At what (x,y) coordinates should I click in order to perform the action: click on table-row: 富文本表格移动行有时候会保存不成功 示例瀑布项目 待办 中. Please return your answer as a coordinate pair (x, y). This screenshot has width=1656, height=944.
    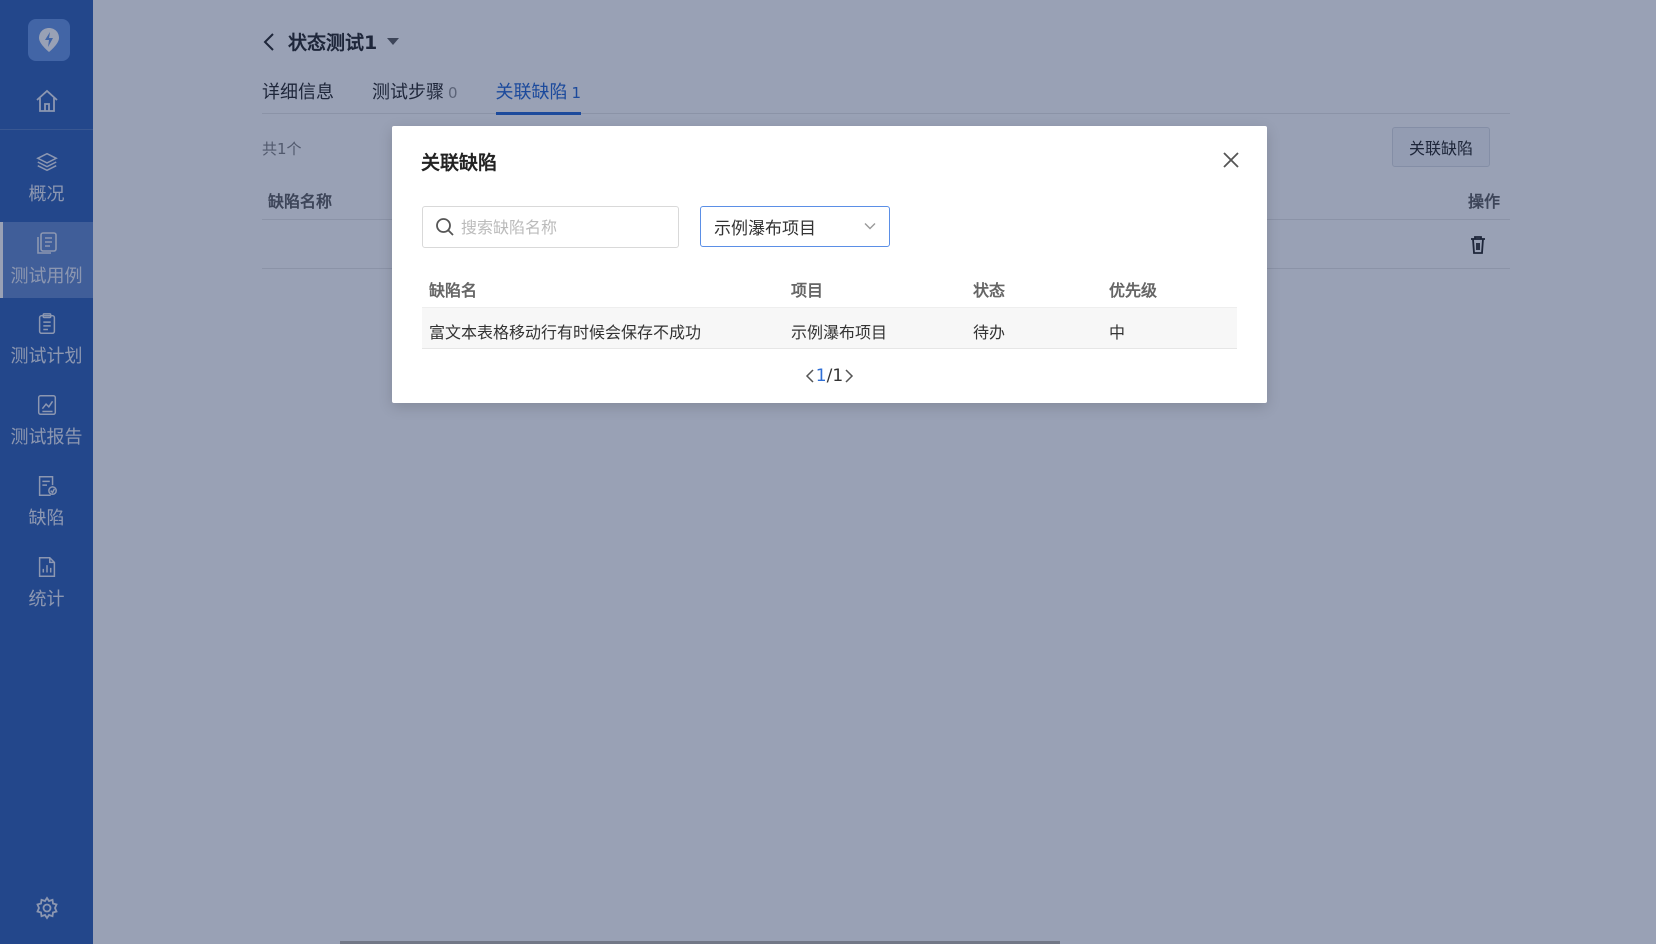
    Looking at the image, I should click on (829, 328).